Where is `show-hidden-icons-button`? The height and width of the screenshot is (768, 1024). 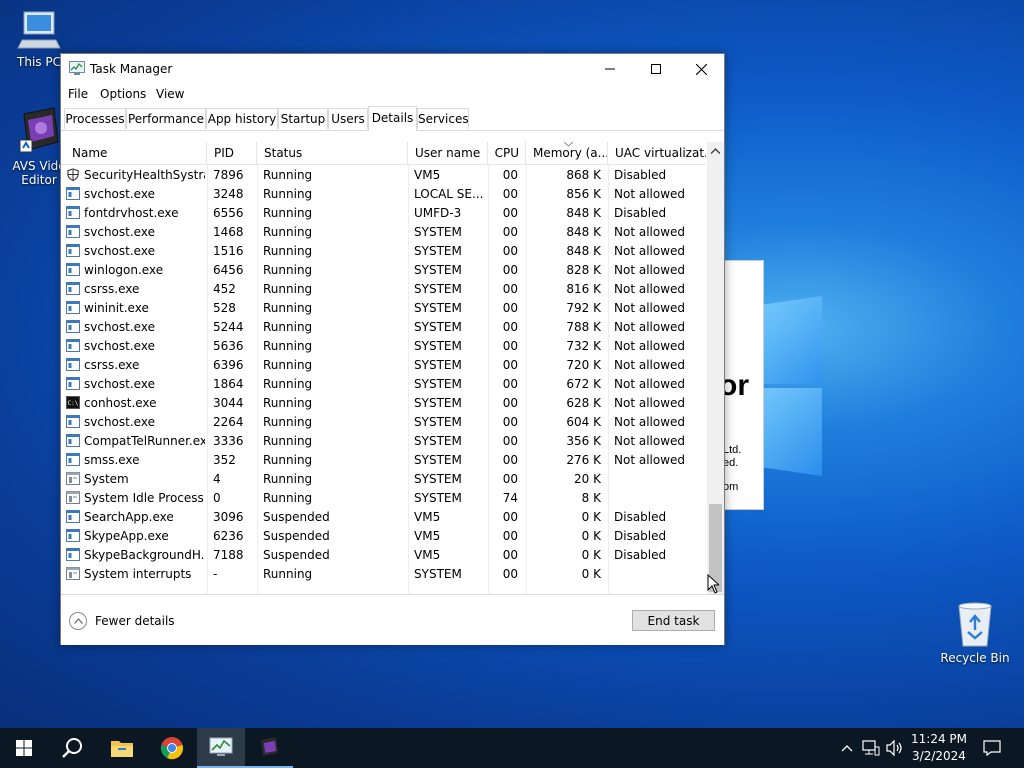 show-hidden-icons-button is located at coordinates (847, 748).